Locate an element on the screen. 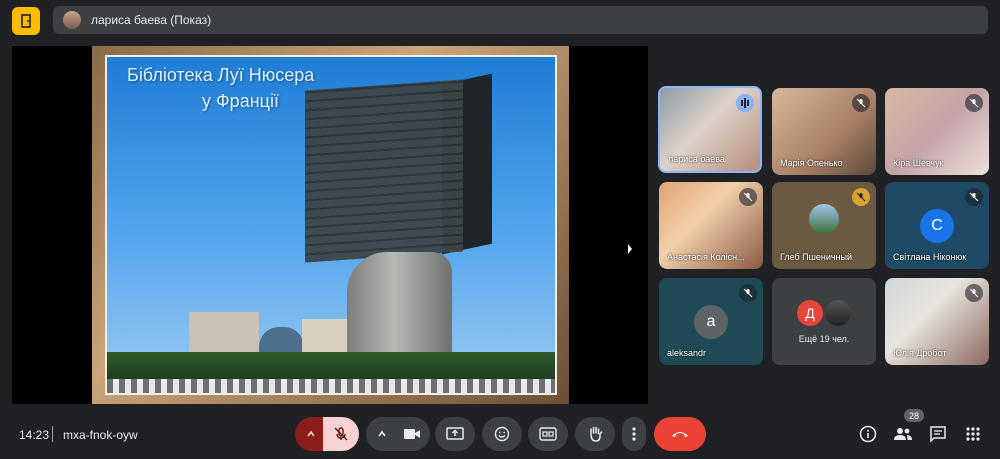 This screenshot has width=1000, height=459. info-icon is located at coordinates (868, 434).